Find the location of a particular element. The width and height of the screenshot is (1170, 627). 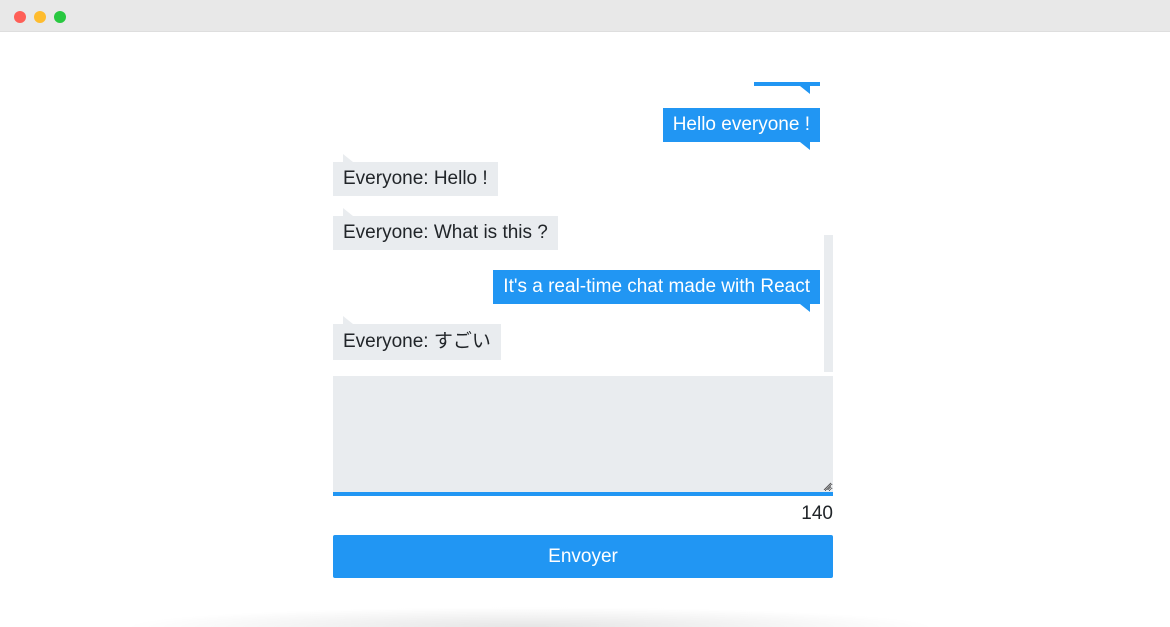

message-text: It's a real-time chat made with React is located at coordinates (656, 286).